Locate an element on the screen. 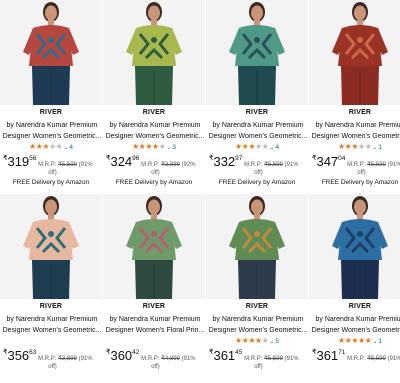  price-fraction: 04 is located at coordinates (342, 158).